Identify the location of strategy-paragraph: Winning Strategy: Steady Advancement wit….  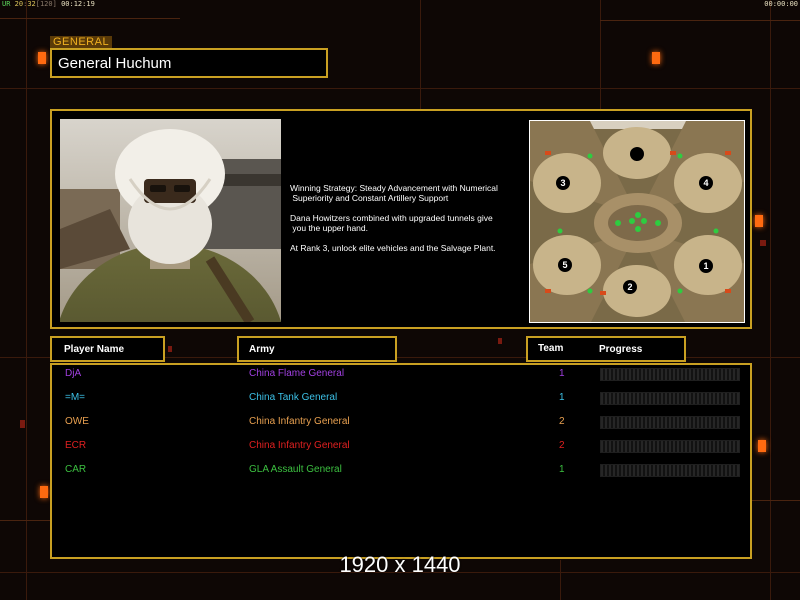
(394, 193).